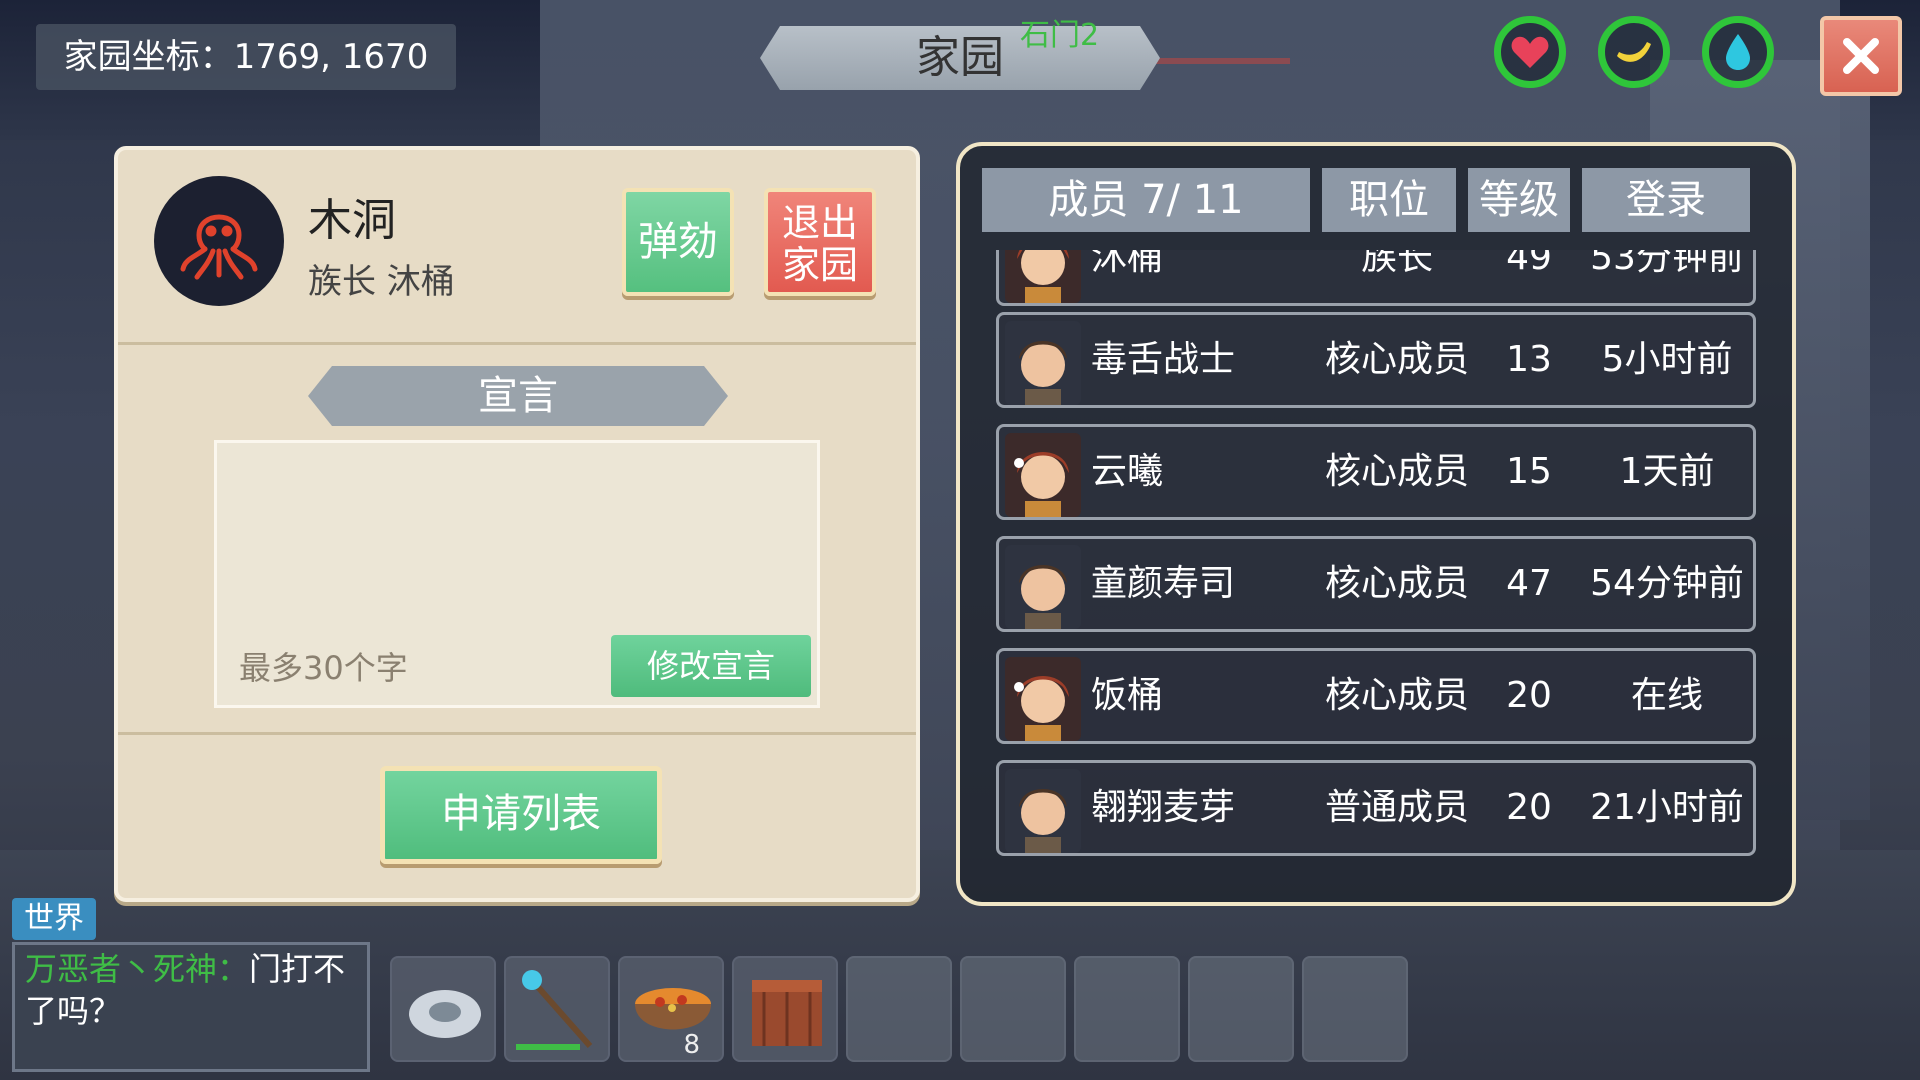  I want to click on home-coordinates: 家园坐标：1769, 1670, so click(246, 57).